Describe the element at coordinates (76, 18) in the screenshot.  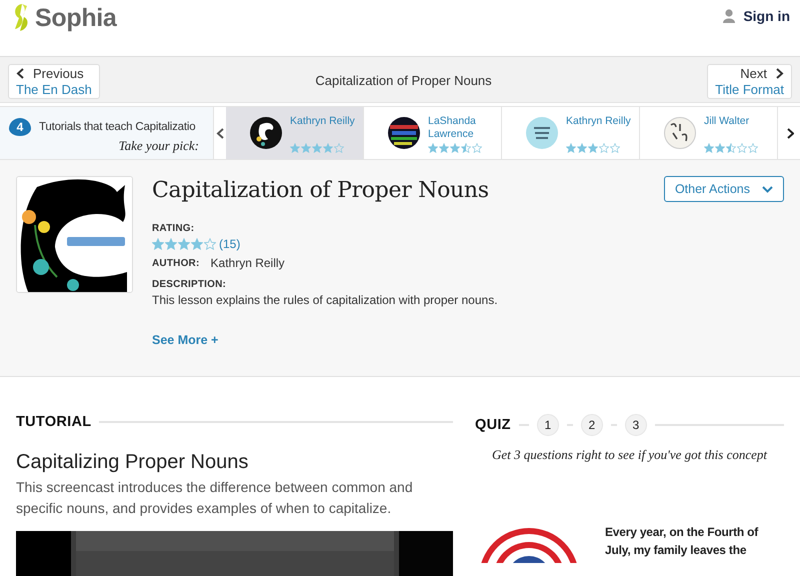
I see `logo-text: Sophia` at that location.